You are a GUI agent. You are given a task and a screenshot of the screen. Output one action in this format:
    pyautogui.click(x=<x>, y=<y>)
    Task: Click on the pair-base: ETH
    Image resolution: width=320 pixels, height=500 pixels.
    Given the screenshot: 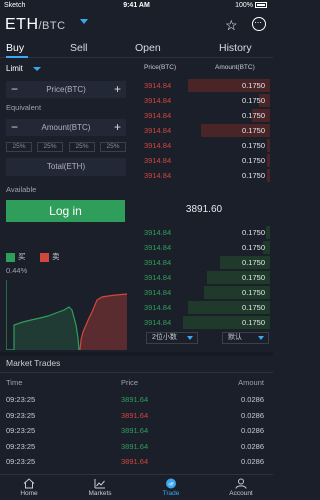 What is the action you would take?
    pyautogui.click(x=22, y=24)
    